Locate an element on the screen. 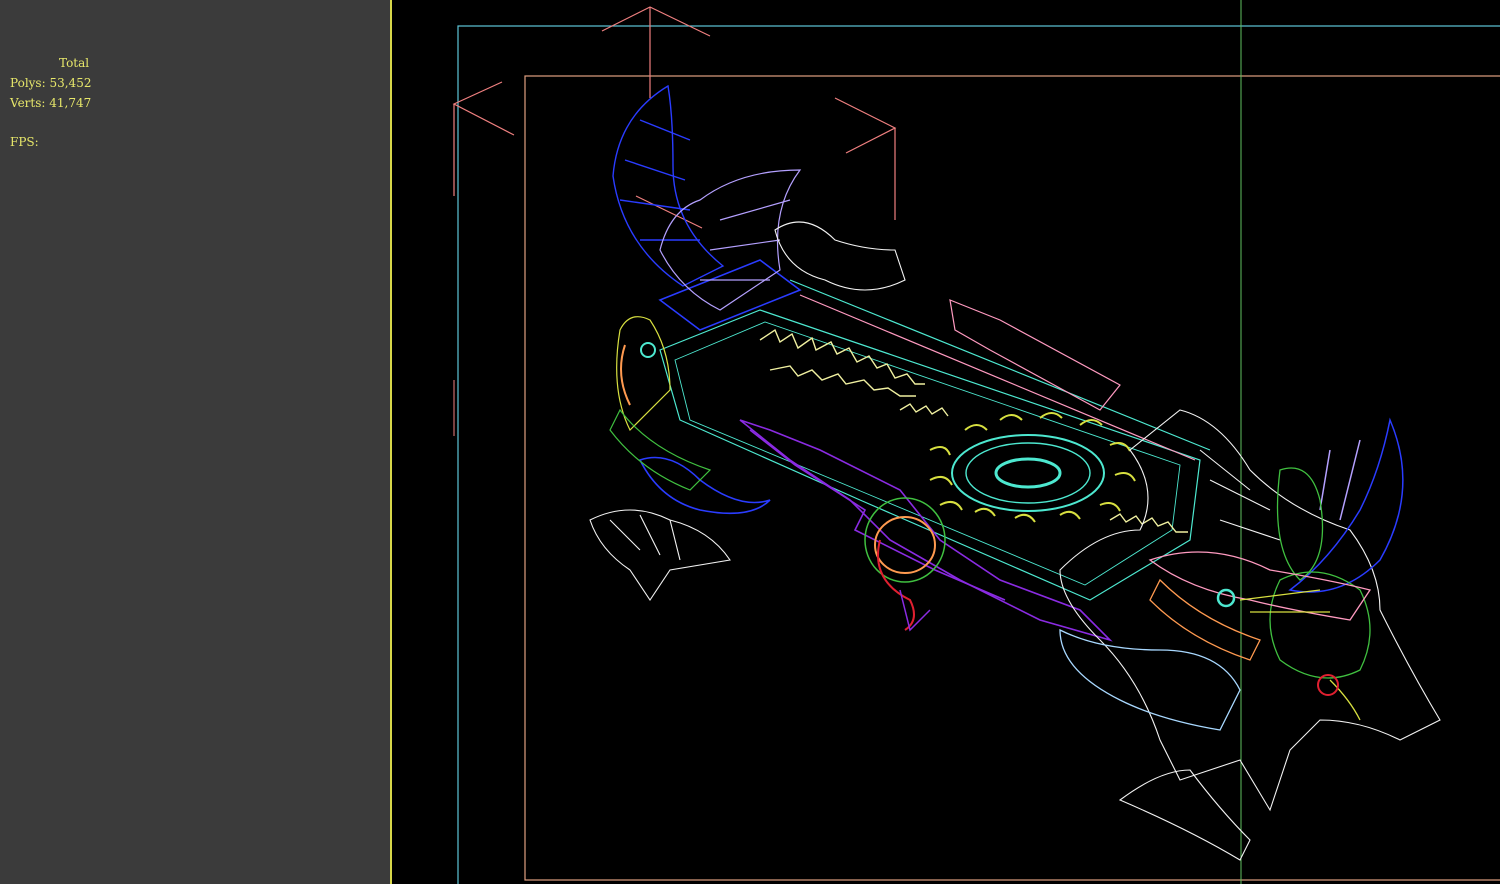 Image resolution: width=1500 pixels, height=884 pixels. blade-inscription is located at coordinates (973, 430).